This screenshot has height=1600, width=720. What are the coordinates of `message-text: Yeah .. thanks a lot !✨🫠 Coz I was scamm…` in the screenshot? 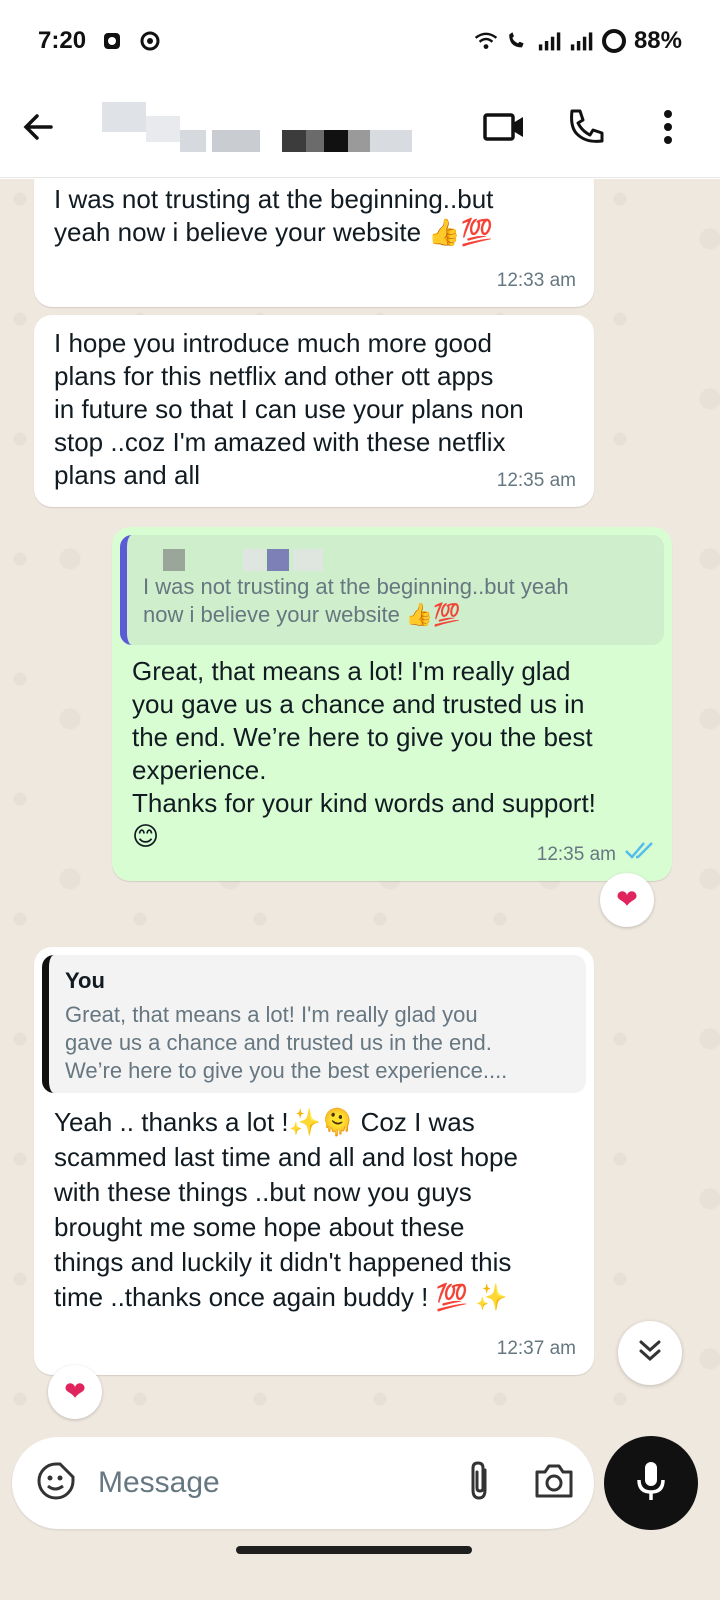 It's located at (286, 1209).